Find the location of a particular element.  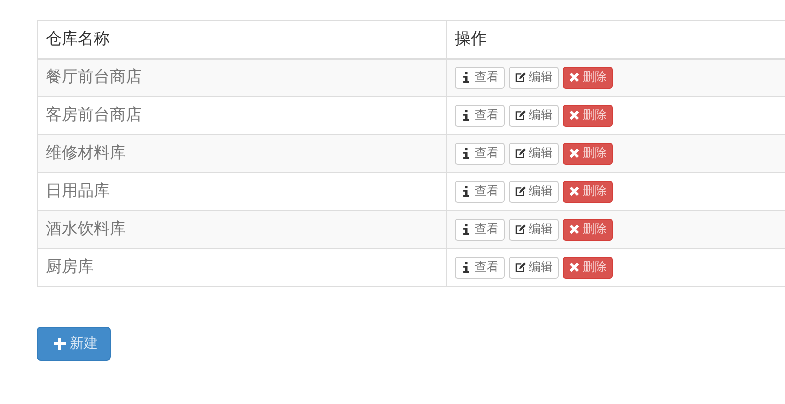

table-cell: 维修材料库 is located at coordinates (242, 153).